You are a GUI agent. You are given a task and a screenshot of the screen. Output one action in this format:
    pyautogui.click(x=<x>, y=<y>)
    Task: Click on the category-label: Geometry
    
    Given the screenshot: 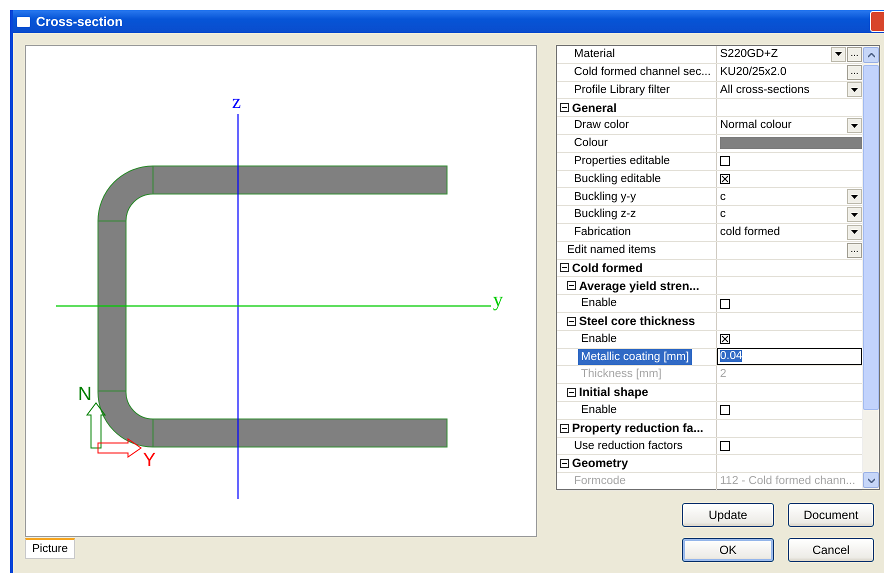 What is the action you would take?
    pyautogui.click(x=600, y=463)
    